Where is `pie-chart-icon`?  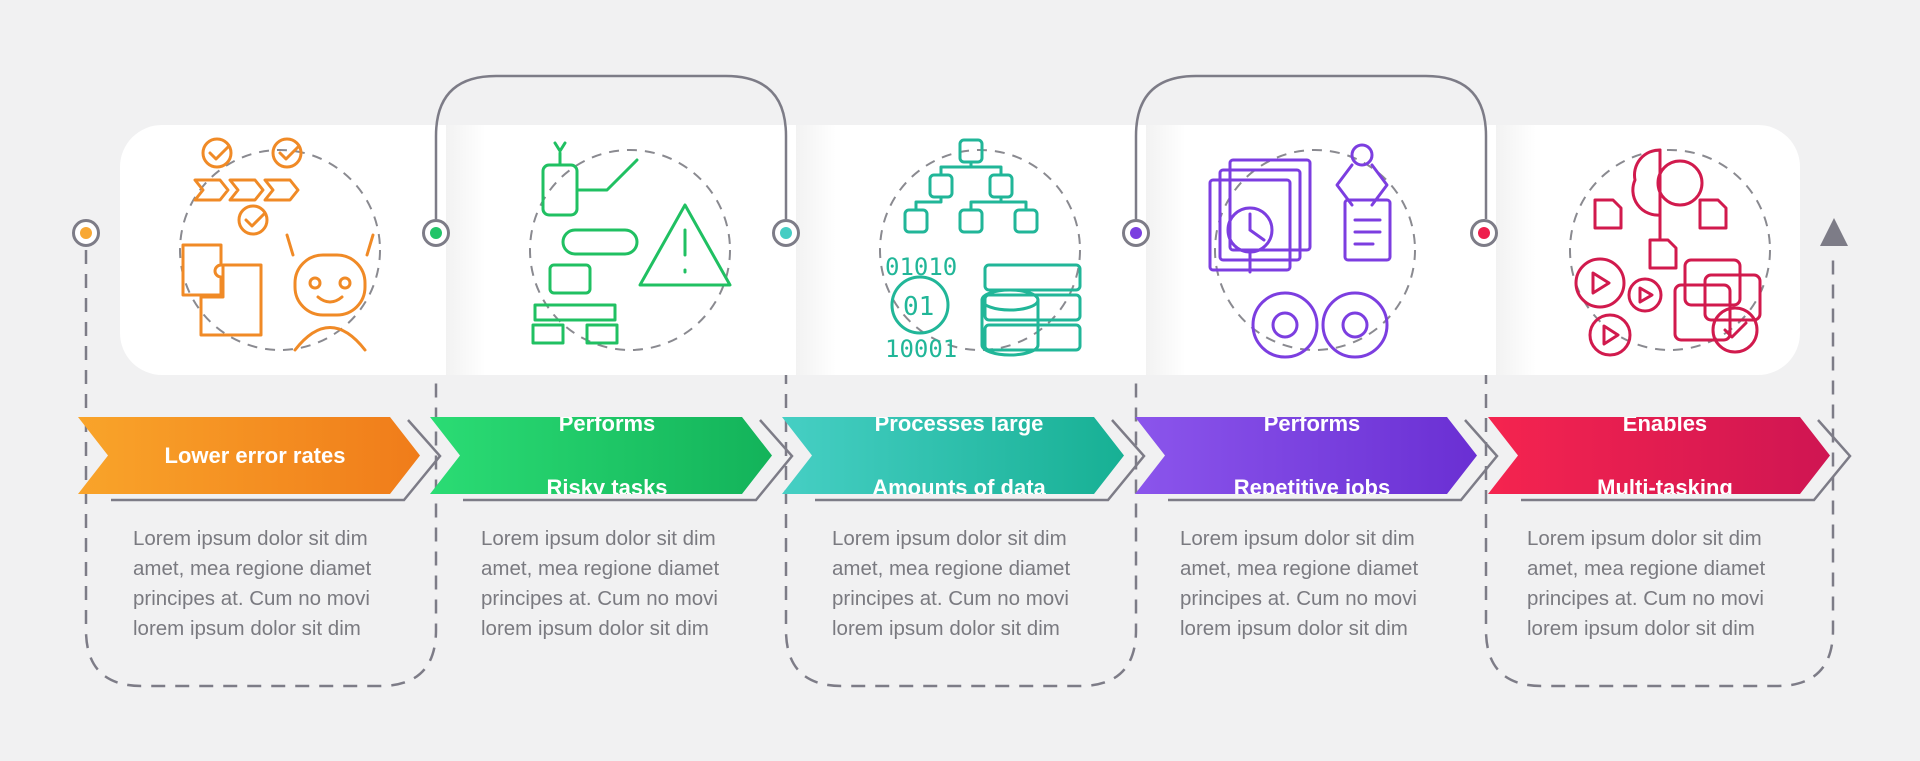 pie-chart-icon is located at coordinates (1257, 243).